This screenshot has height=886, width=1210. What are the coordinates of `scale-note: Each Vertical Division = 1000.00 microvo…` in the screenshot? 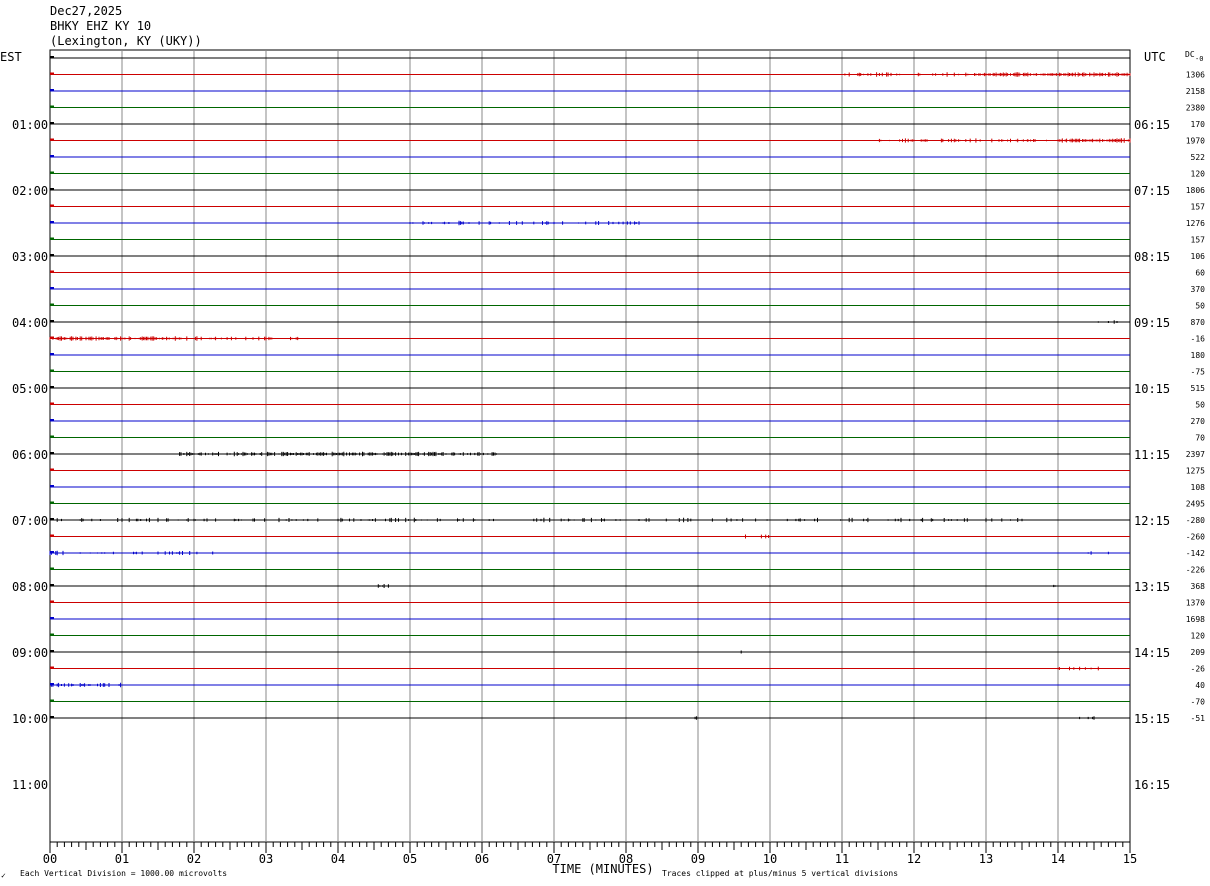 It's located at (123, 873).